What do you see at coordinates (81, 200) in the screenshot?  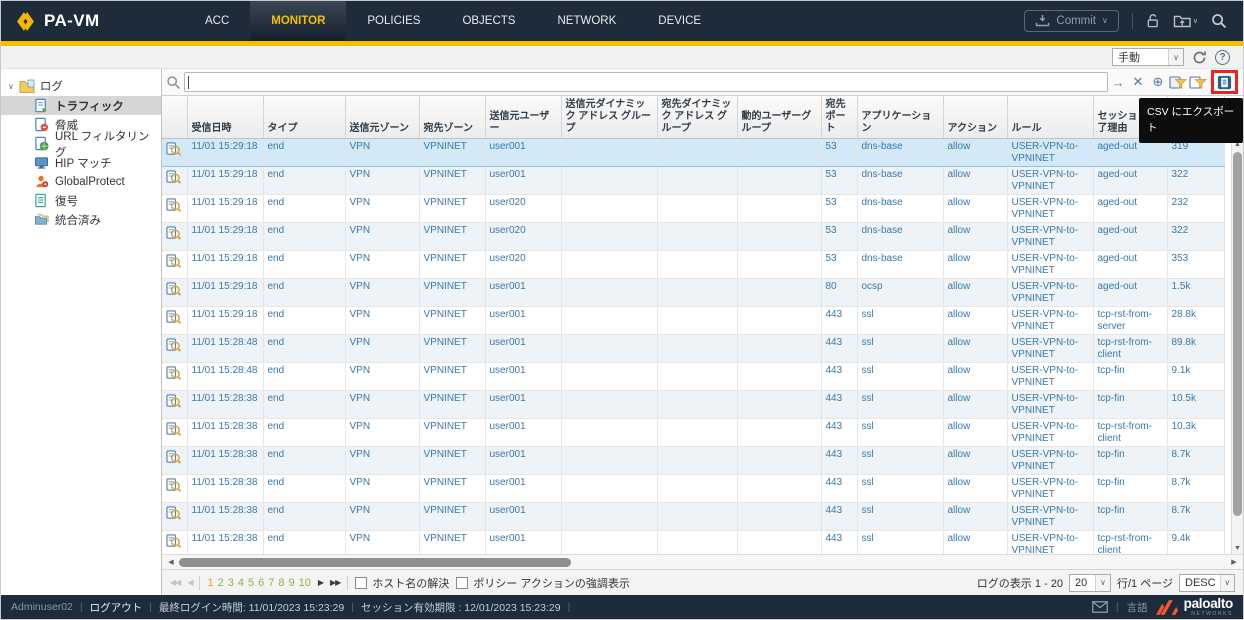 I see `sidebar-item-decryption: 復号` at bounding box center [81, 200].